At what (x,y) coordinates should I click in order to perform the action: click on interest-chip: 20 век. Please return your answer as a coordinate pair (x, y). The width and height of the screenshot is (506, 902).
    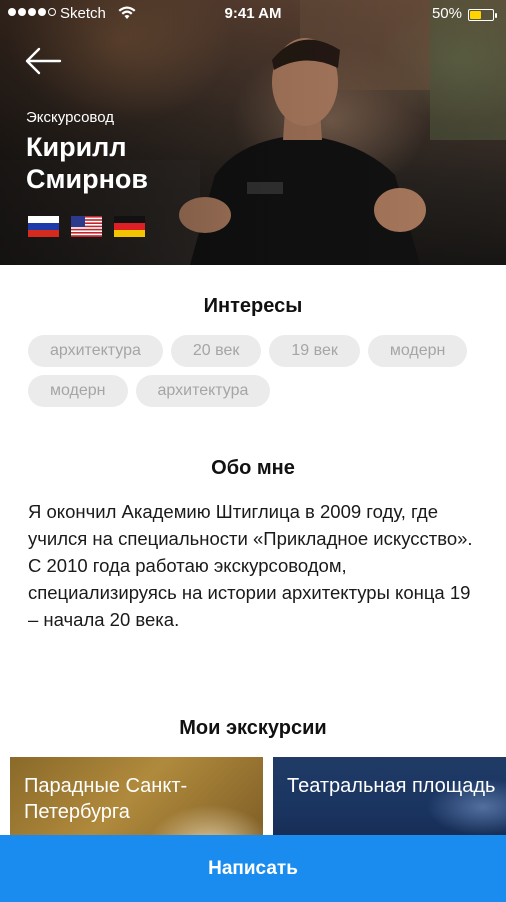
    Looking at the image, I should click on (216, 351).